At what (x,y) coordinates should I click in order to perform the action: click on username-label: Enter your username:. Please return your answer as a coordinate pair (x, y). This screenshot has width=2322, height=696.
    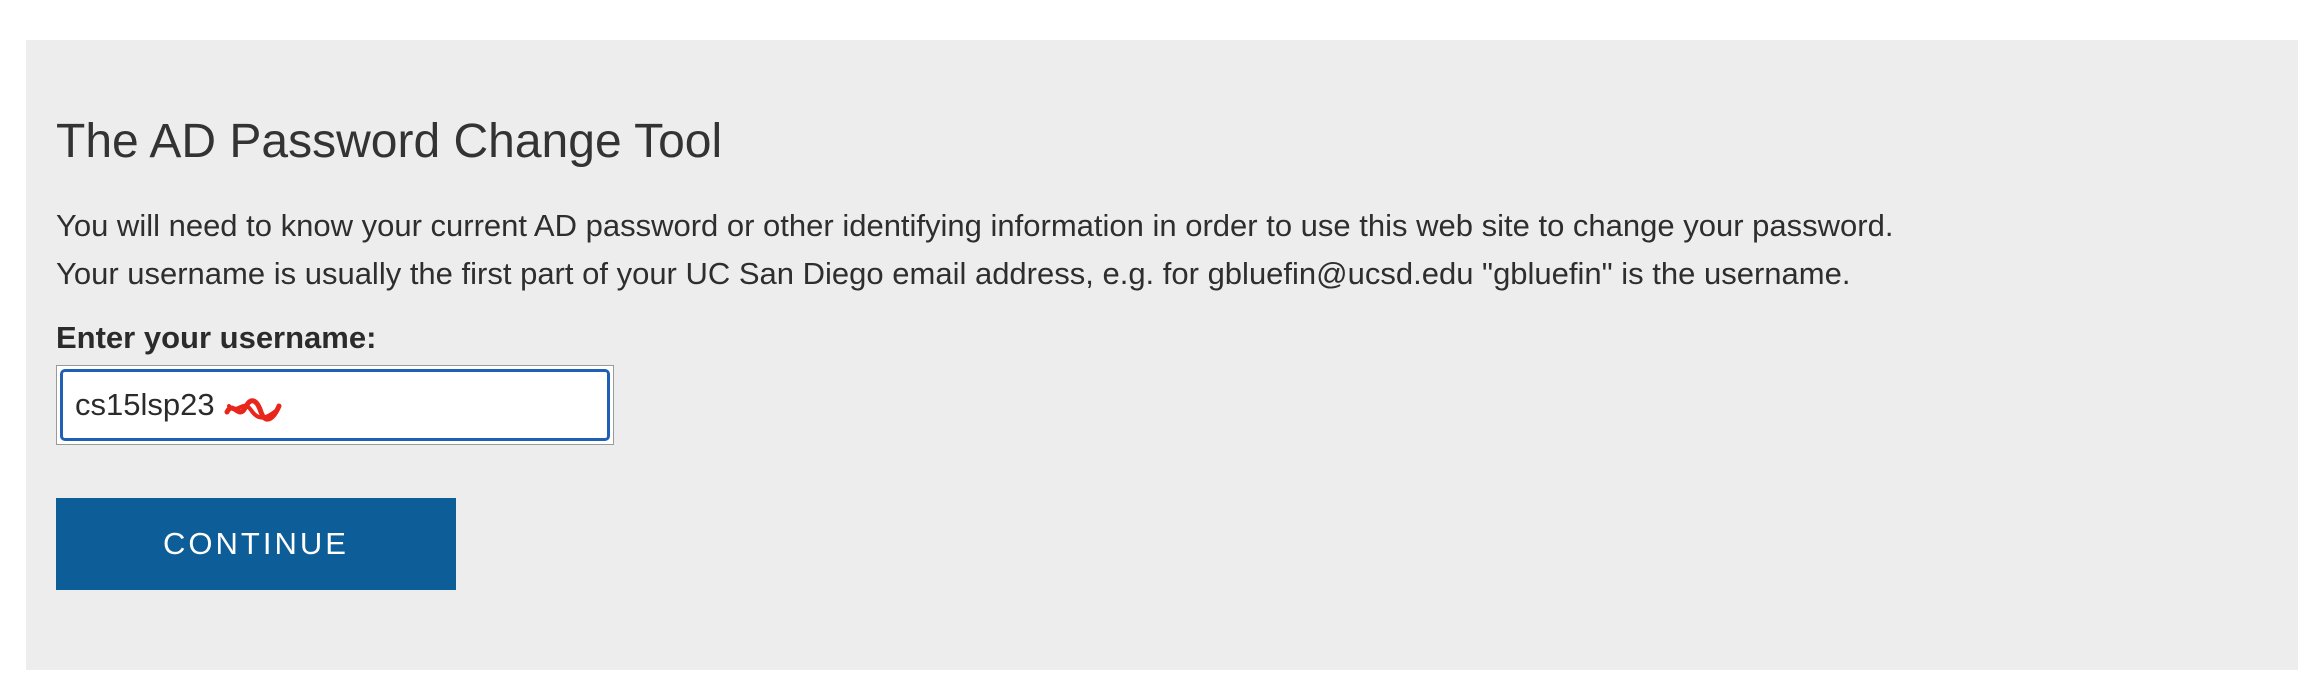
    Looking at the image, I should click on (216, 337).